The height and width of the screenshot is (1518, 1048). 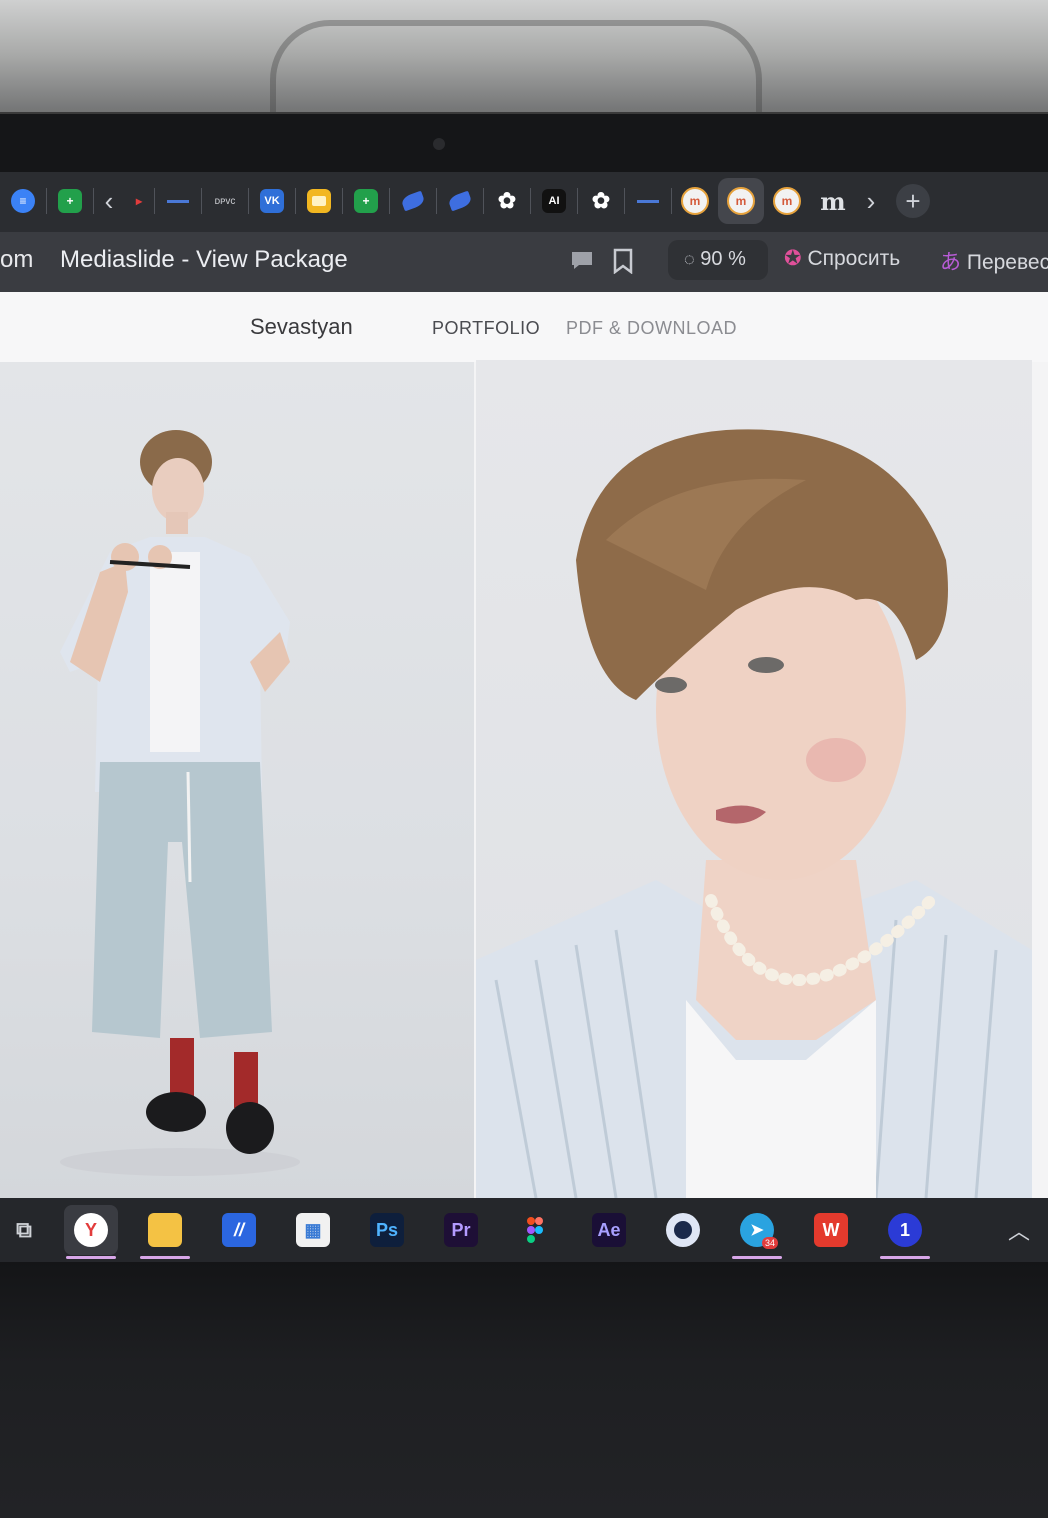 I want to click on tab-13: ✿, so click(x=601, y=201).